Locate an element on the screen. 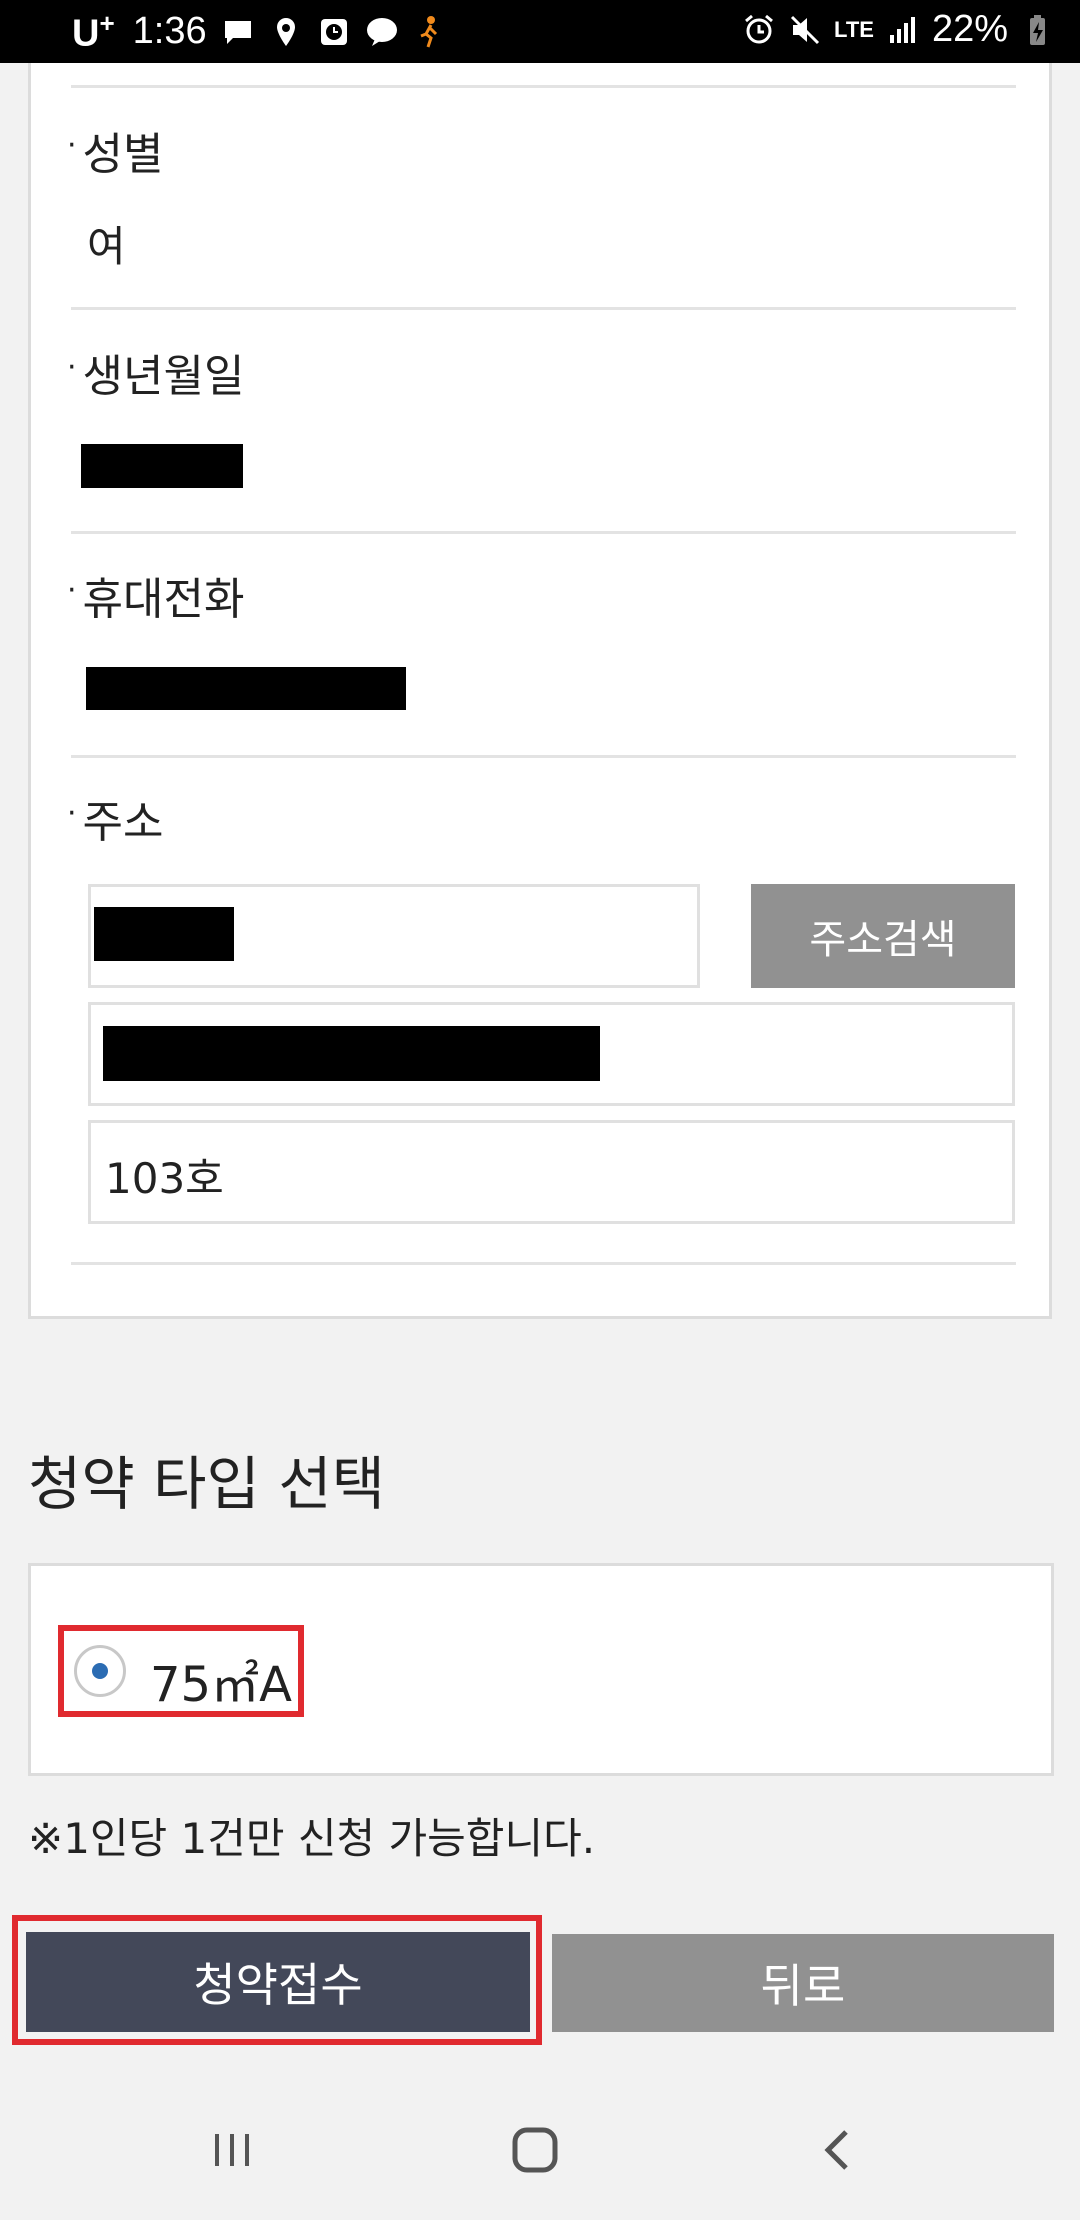 The image size is (1080, 2220). location-icon is located at coordinates (285, 31).